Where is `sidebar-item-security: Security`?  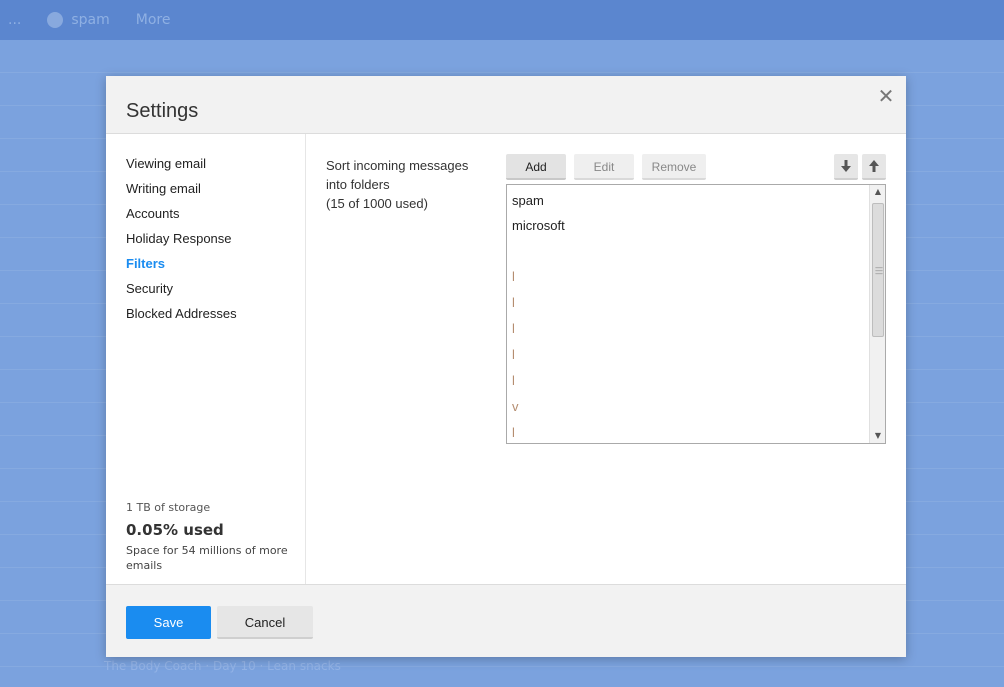
sidebar-item-security: Security is located at coordinates (149, 288).